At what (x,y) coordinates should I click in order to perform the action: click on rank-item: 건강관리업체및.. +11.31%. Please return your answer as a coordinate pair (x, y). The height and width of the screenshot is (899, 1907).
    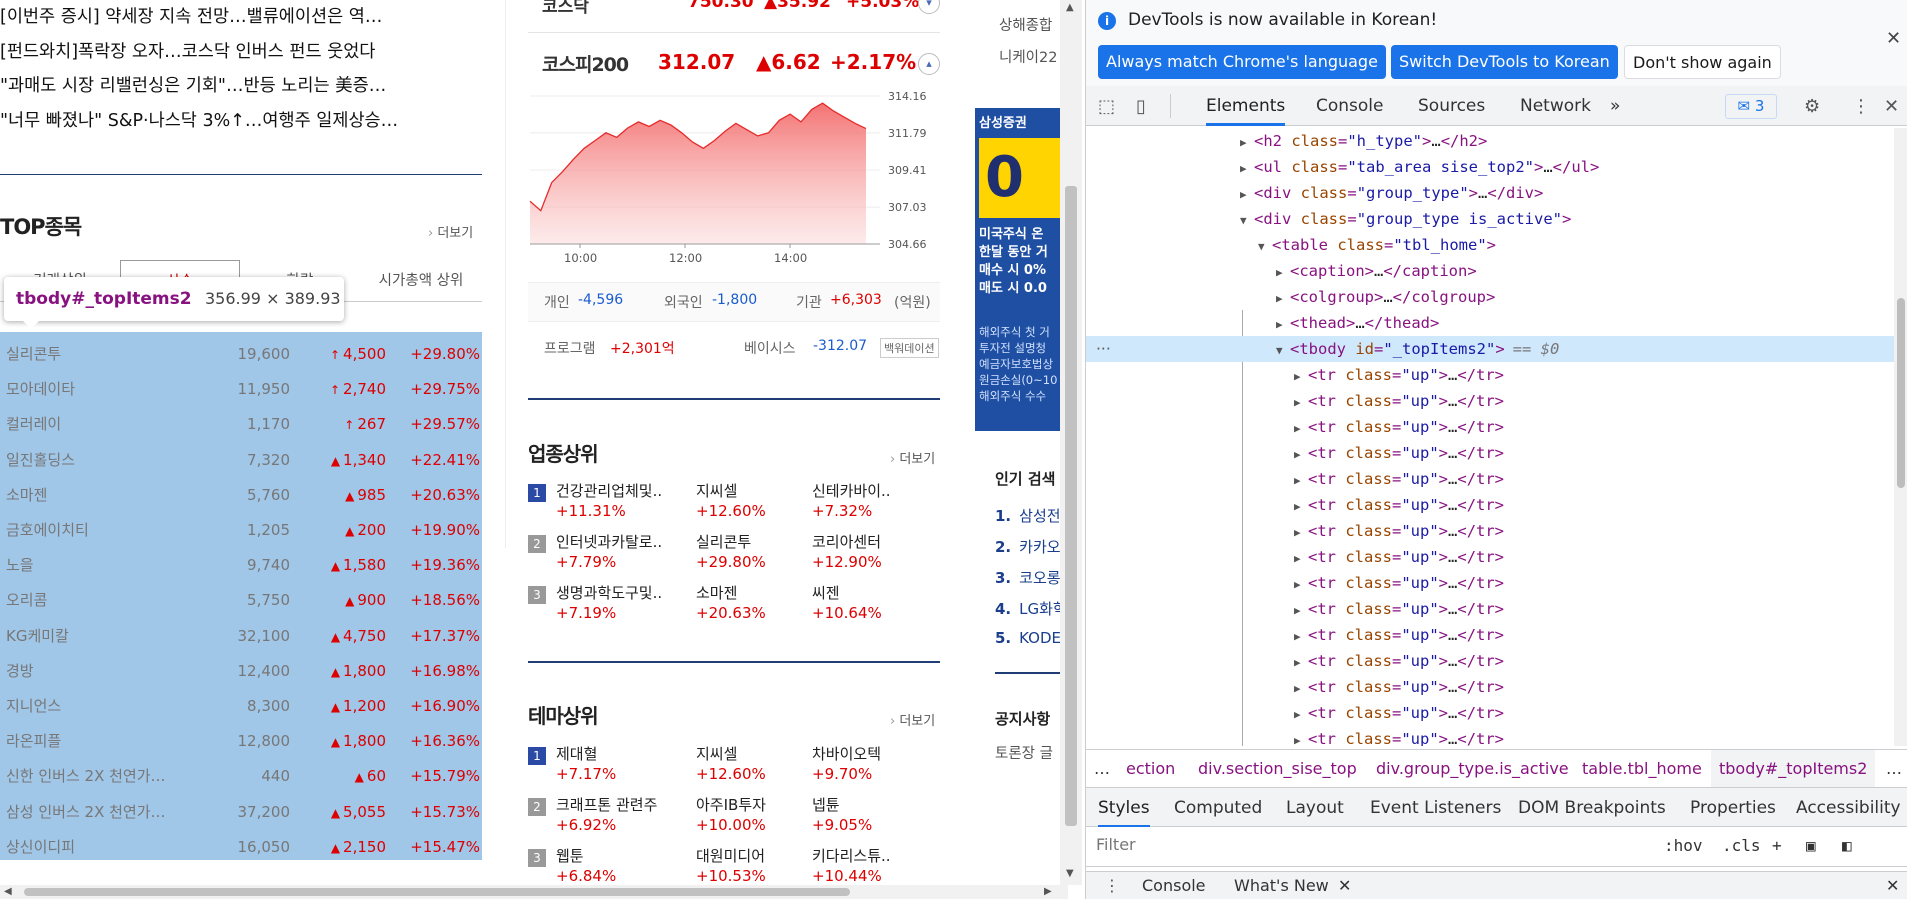
    Looking at the image, I should click on (612, 501).